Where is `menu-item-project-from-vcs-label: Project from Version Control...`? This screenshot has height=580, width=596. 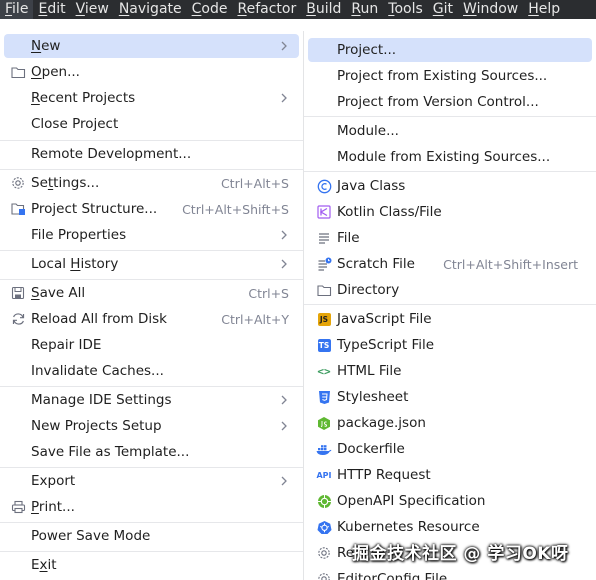
menu-item-project-from-vcs-label: Project from Version Control... is located at coordinates (438, 102).